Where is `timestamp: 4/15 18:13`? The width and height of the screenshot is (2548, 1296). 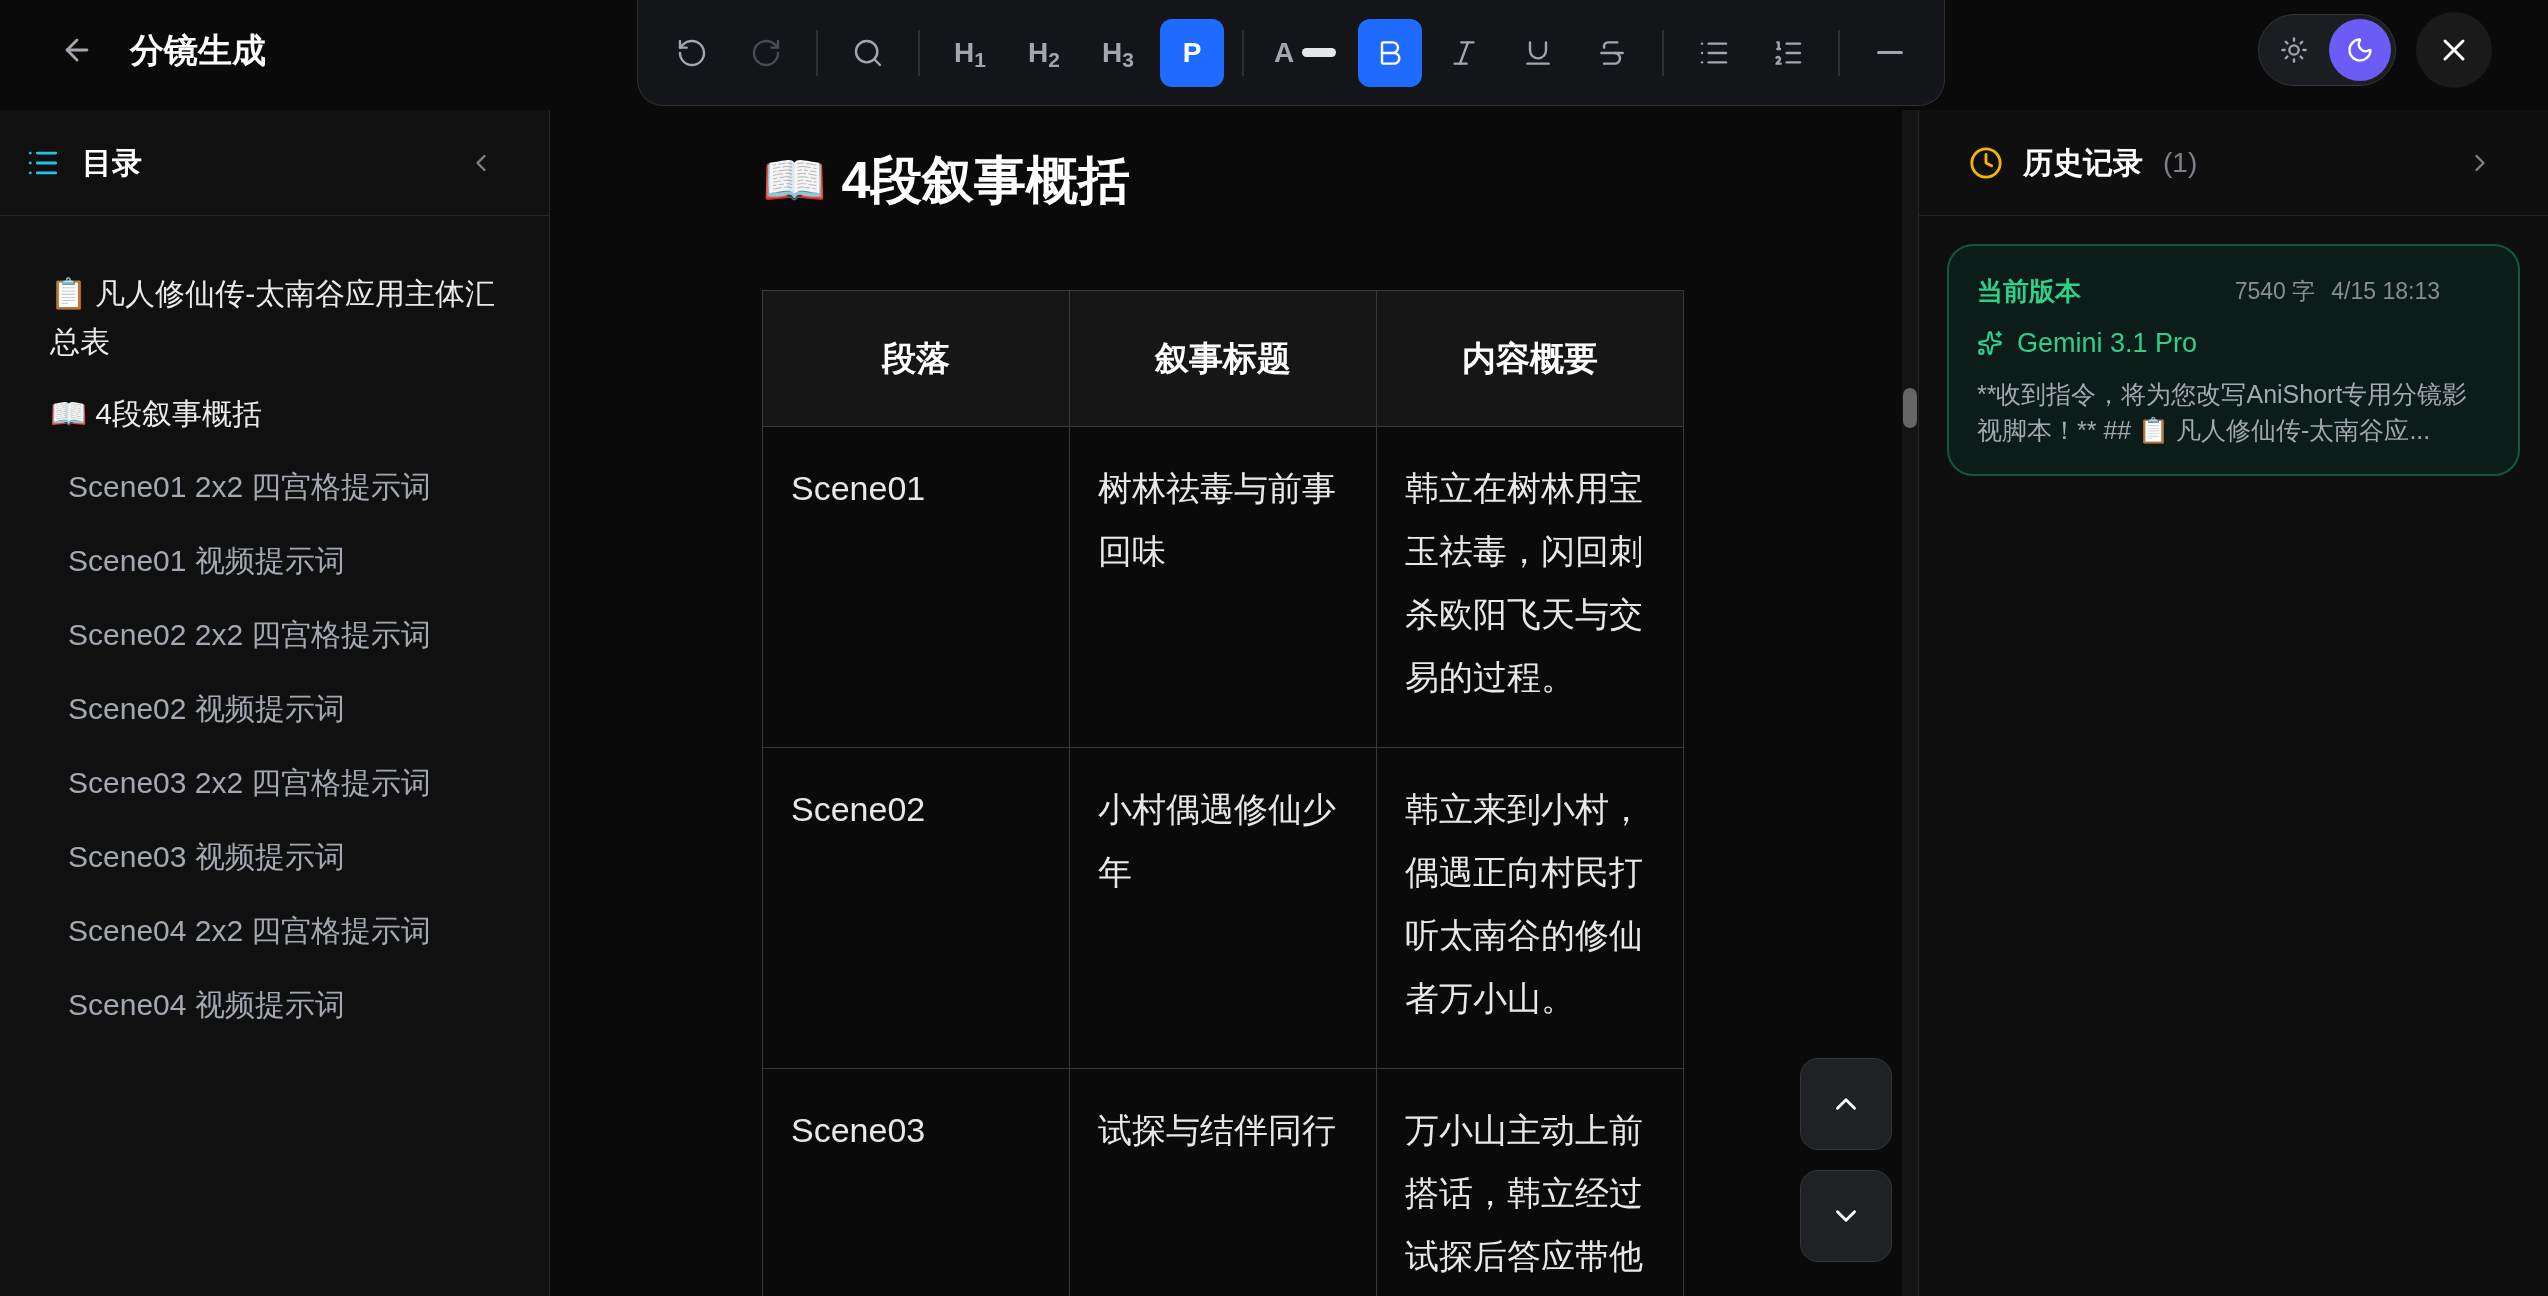
timestamp: 4/15 18:13 is located at coordinates (2385, 292).